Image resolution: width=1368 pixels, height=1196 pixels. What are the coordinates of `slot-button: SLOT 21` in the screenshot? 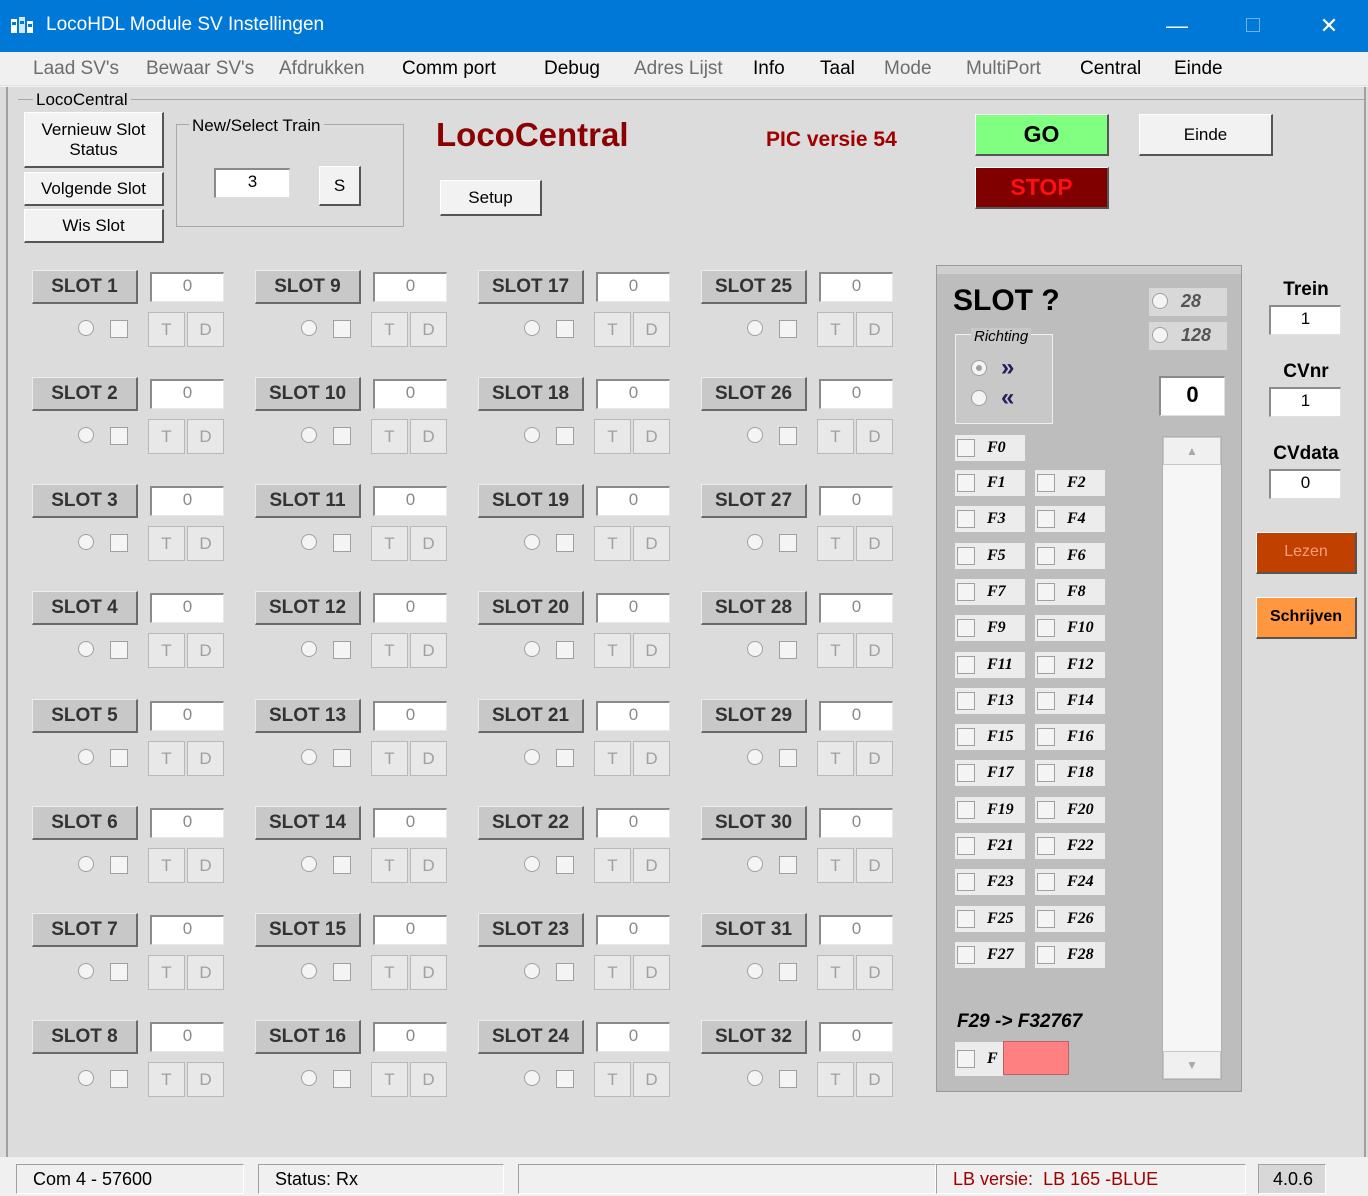 It's located at (531, 716).